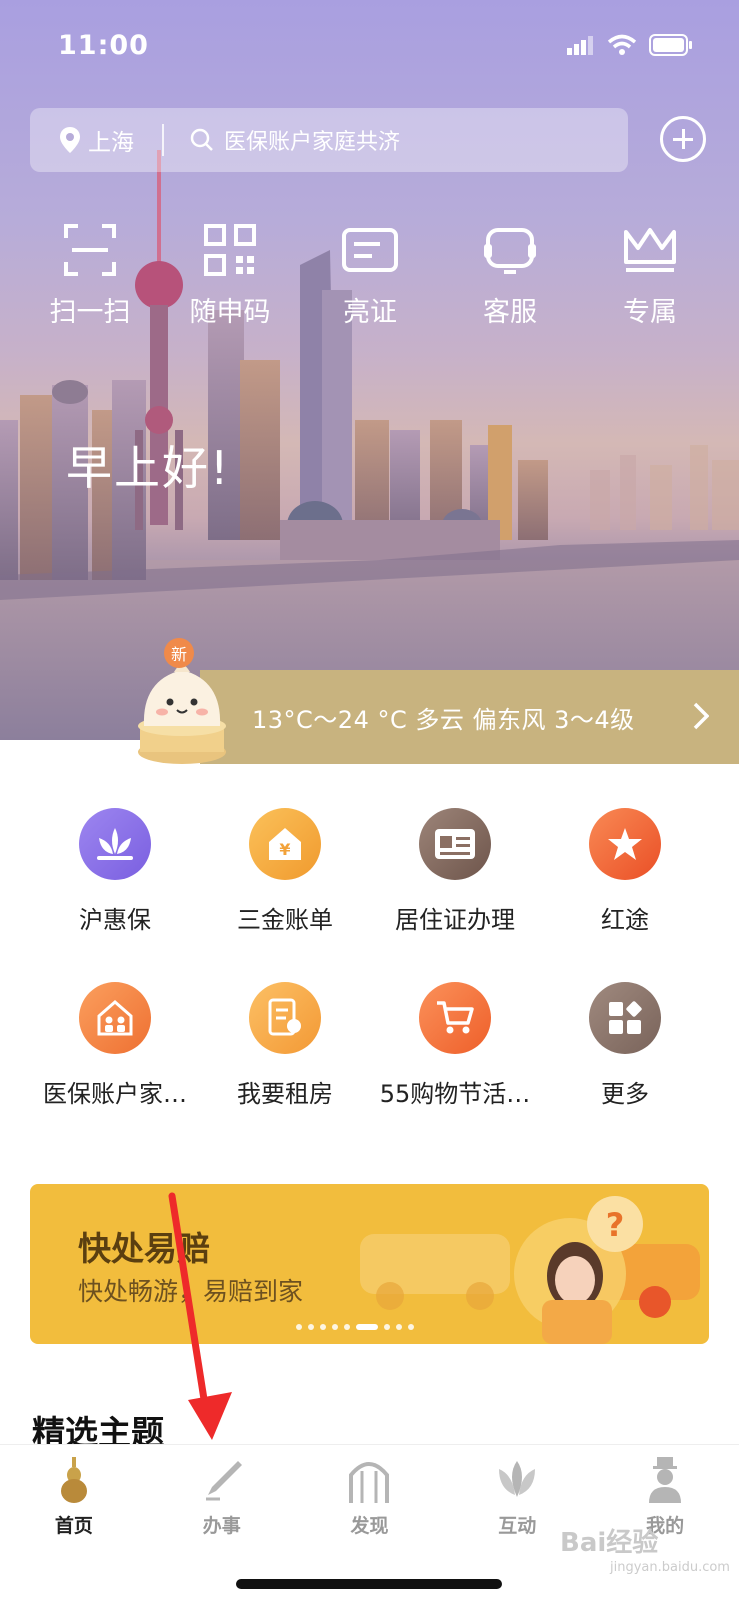 The image size is (739, 1600). What do you see at coordinates (223, 1481) in the screenshot?
I see `pen-icon` at bounding box center [223, 1481].